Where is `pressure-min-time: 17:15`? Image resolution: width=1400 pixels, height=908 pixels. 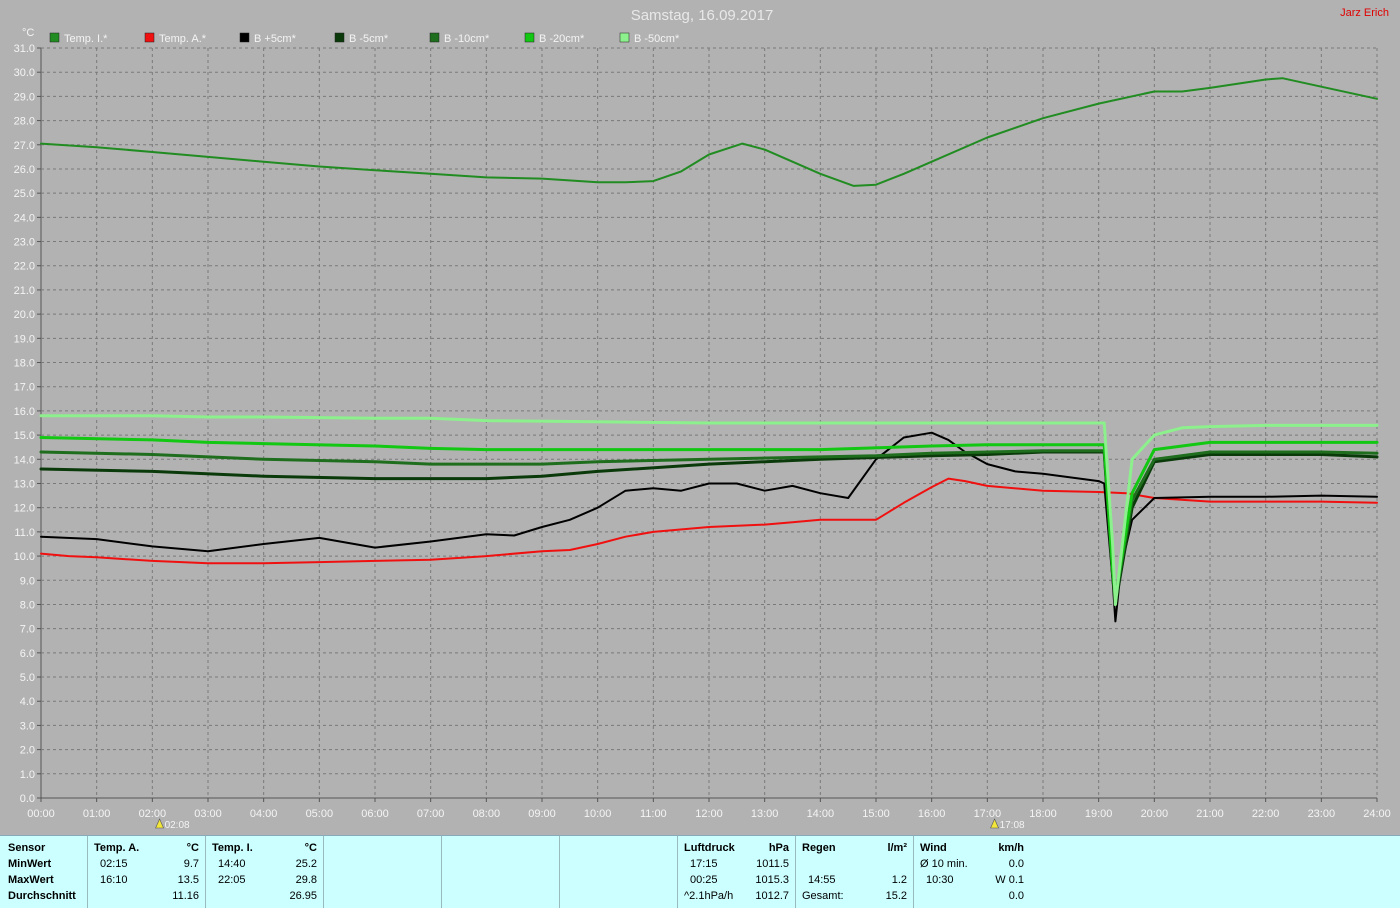 pressure-min-time: 17:15 is located at coordinates (704, 864).